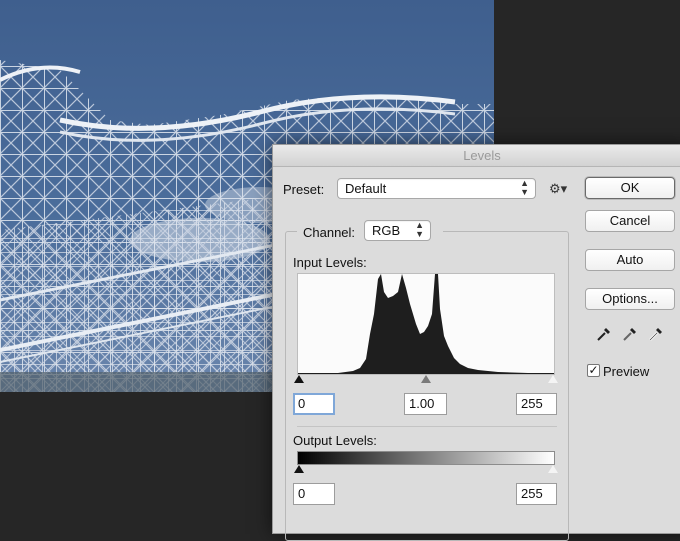 The image size is (680, 541). I want to click on ok-button: OK, so click(630, 188).